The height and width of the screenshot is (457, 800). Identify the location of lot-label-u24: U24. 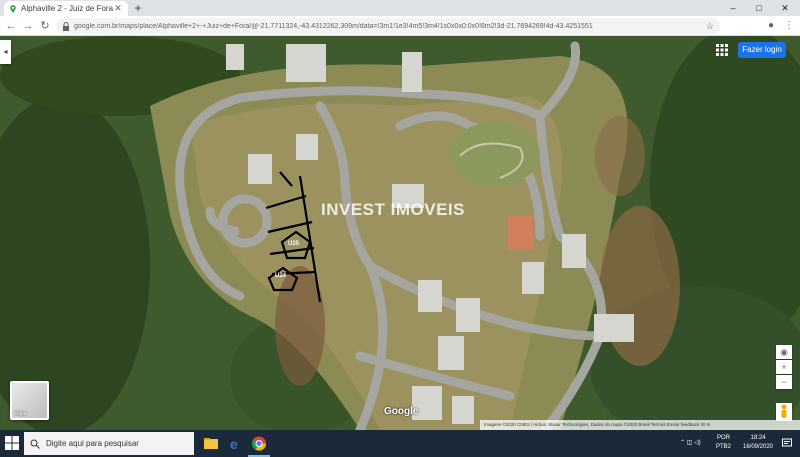
(281, 276).